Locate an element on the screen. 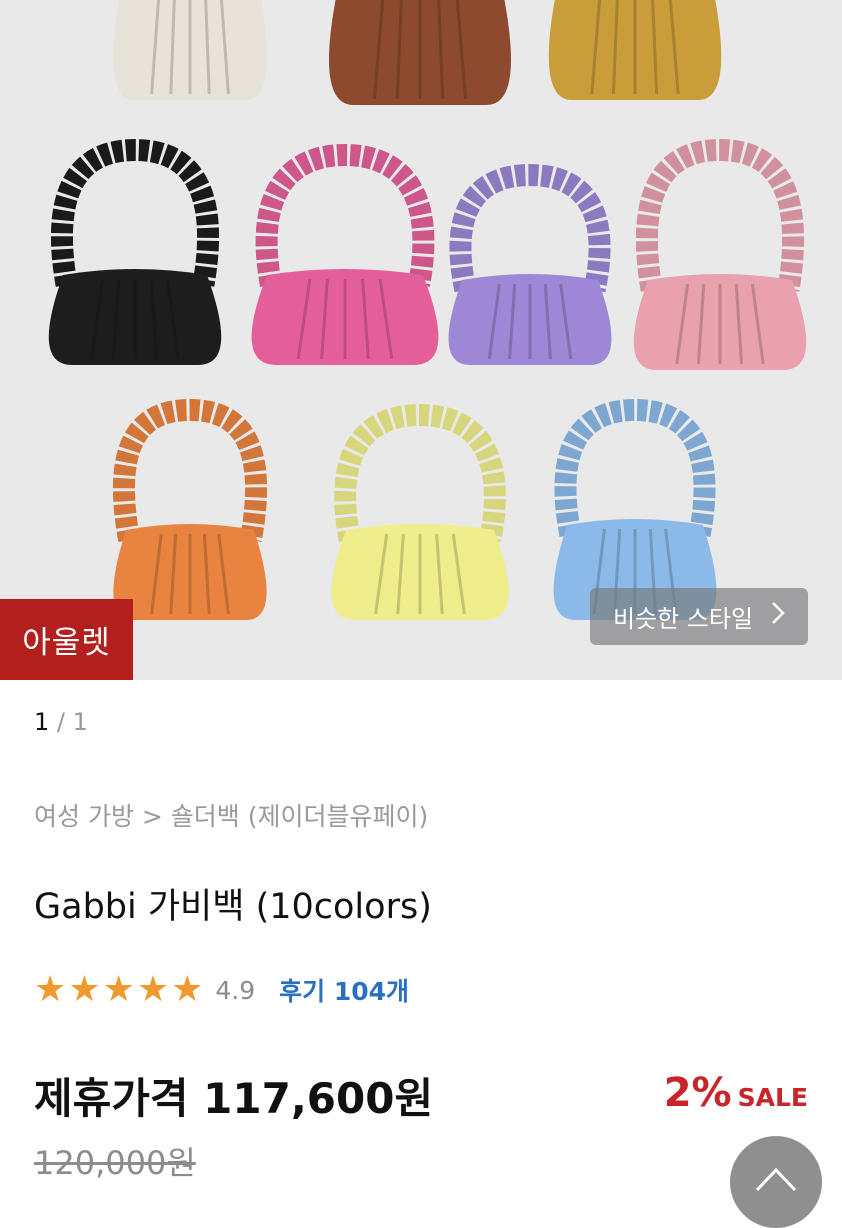 This screenshot has width=842, height=1228. original-price: 120,000원 is located at coordinates (115, 1163).